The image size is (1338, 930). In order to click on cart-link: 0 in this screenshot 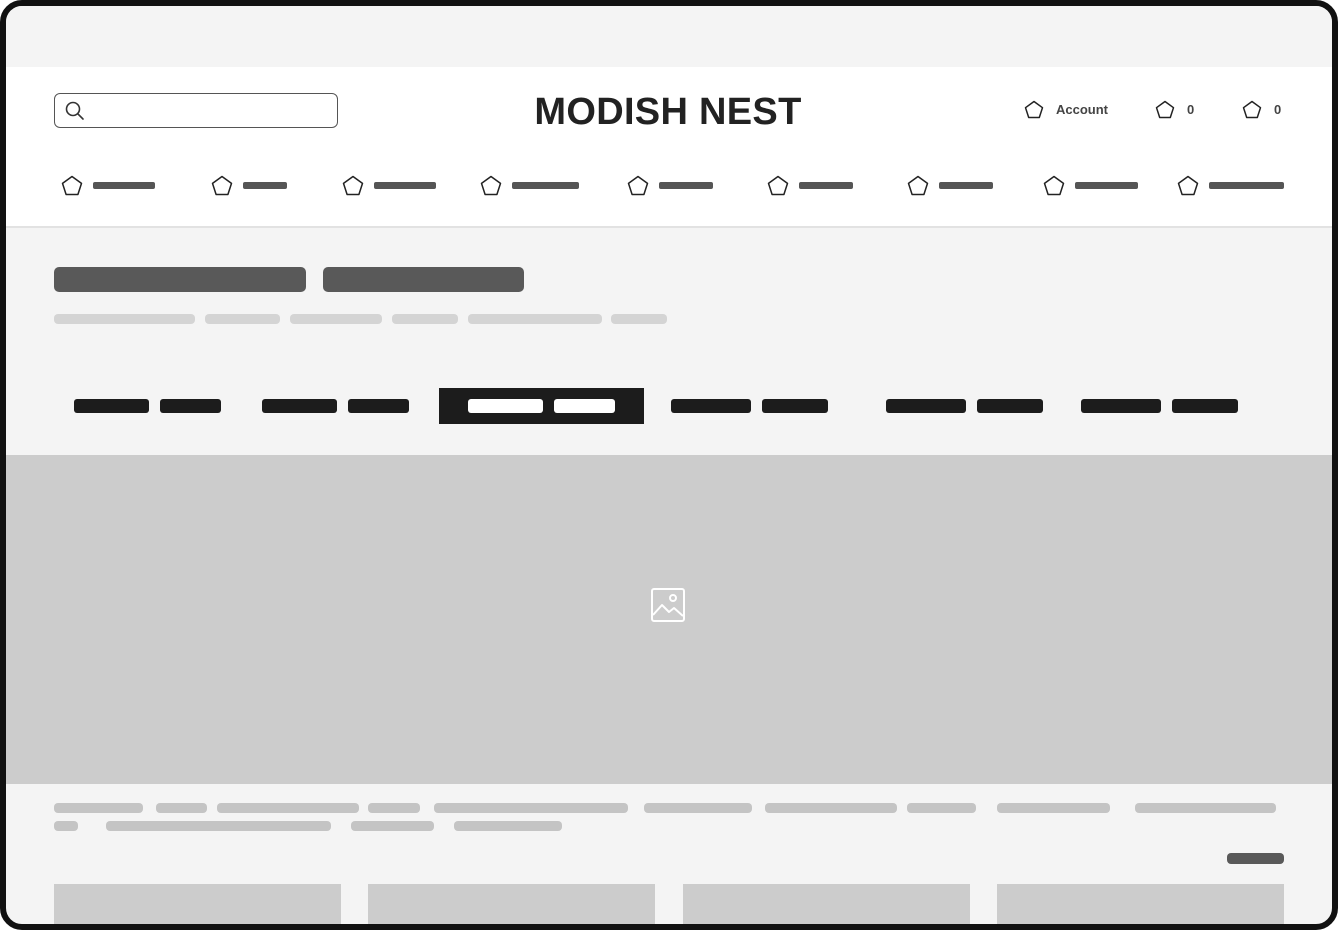, I will do `click(1261, 109)`.